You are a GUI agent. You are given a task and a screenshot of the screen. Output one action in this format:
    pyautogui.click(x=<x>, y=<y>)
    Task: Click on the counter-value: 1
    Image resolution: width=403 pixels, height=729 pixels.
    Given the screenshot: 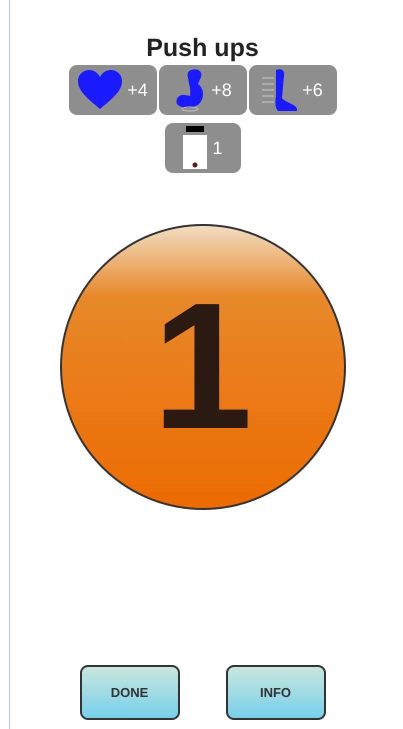 What is the action you would take?
    pyautogui.click(x=202, y=367)
    